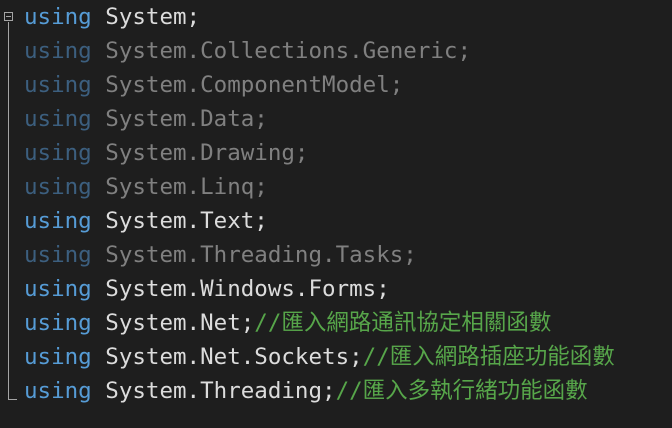 This screenshot has width=672, height=428. I want to click on code-line: using System;, so click(319, 17).